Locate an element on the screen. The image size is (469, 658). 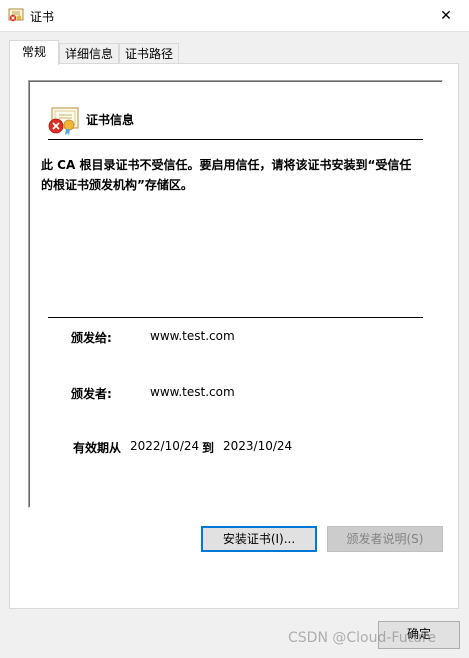
certificate-error-icon is located at coordinates (16, 15).